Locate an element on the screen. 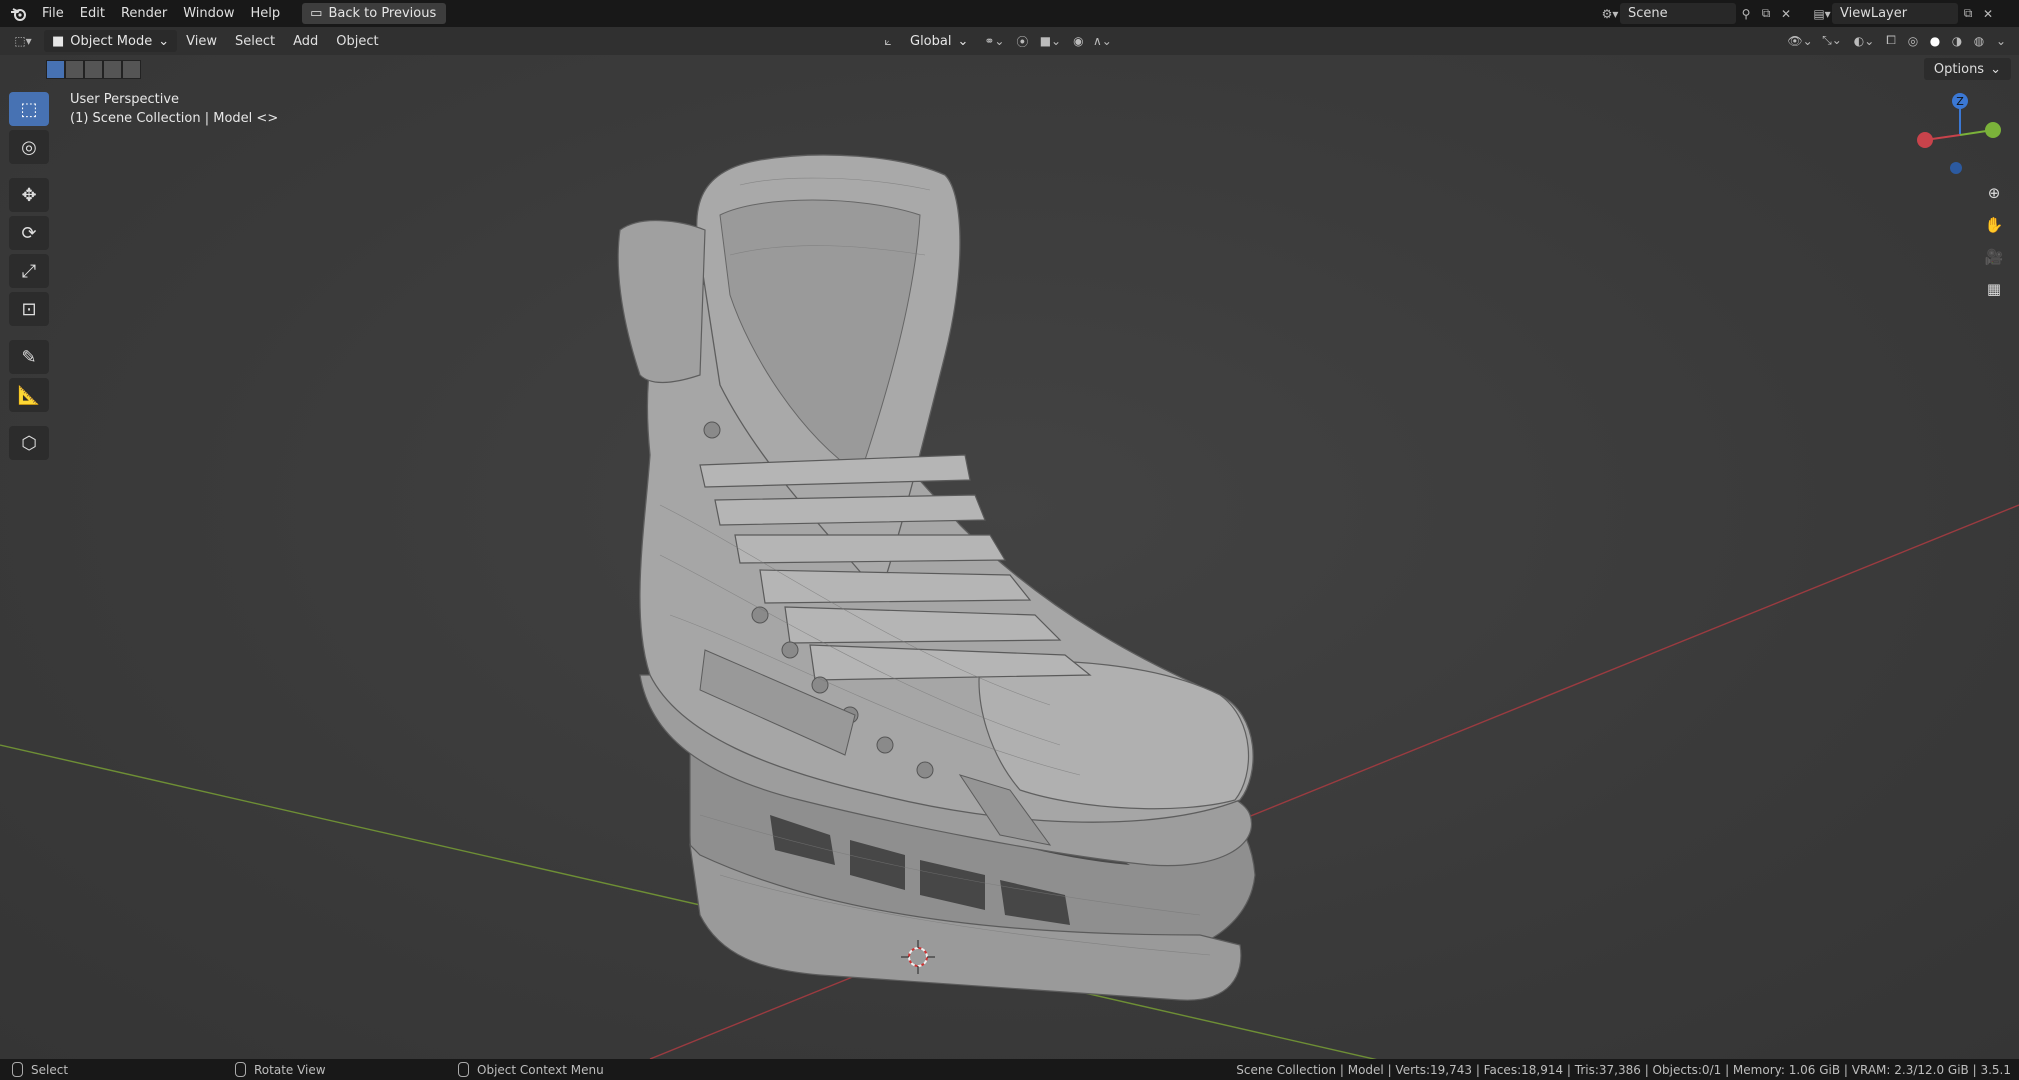 The image size is (2019, 1080). perspective-label: User Perspective is located at coordinates (125, 99).